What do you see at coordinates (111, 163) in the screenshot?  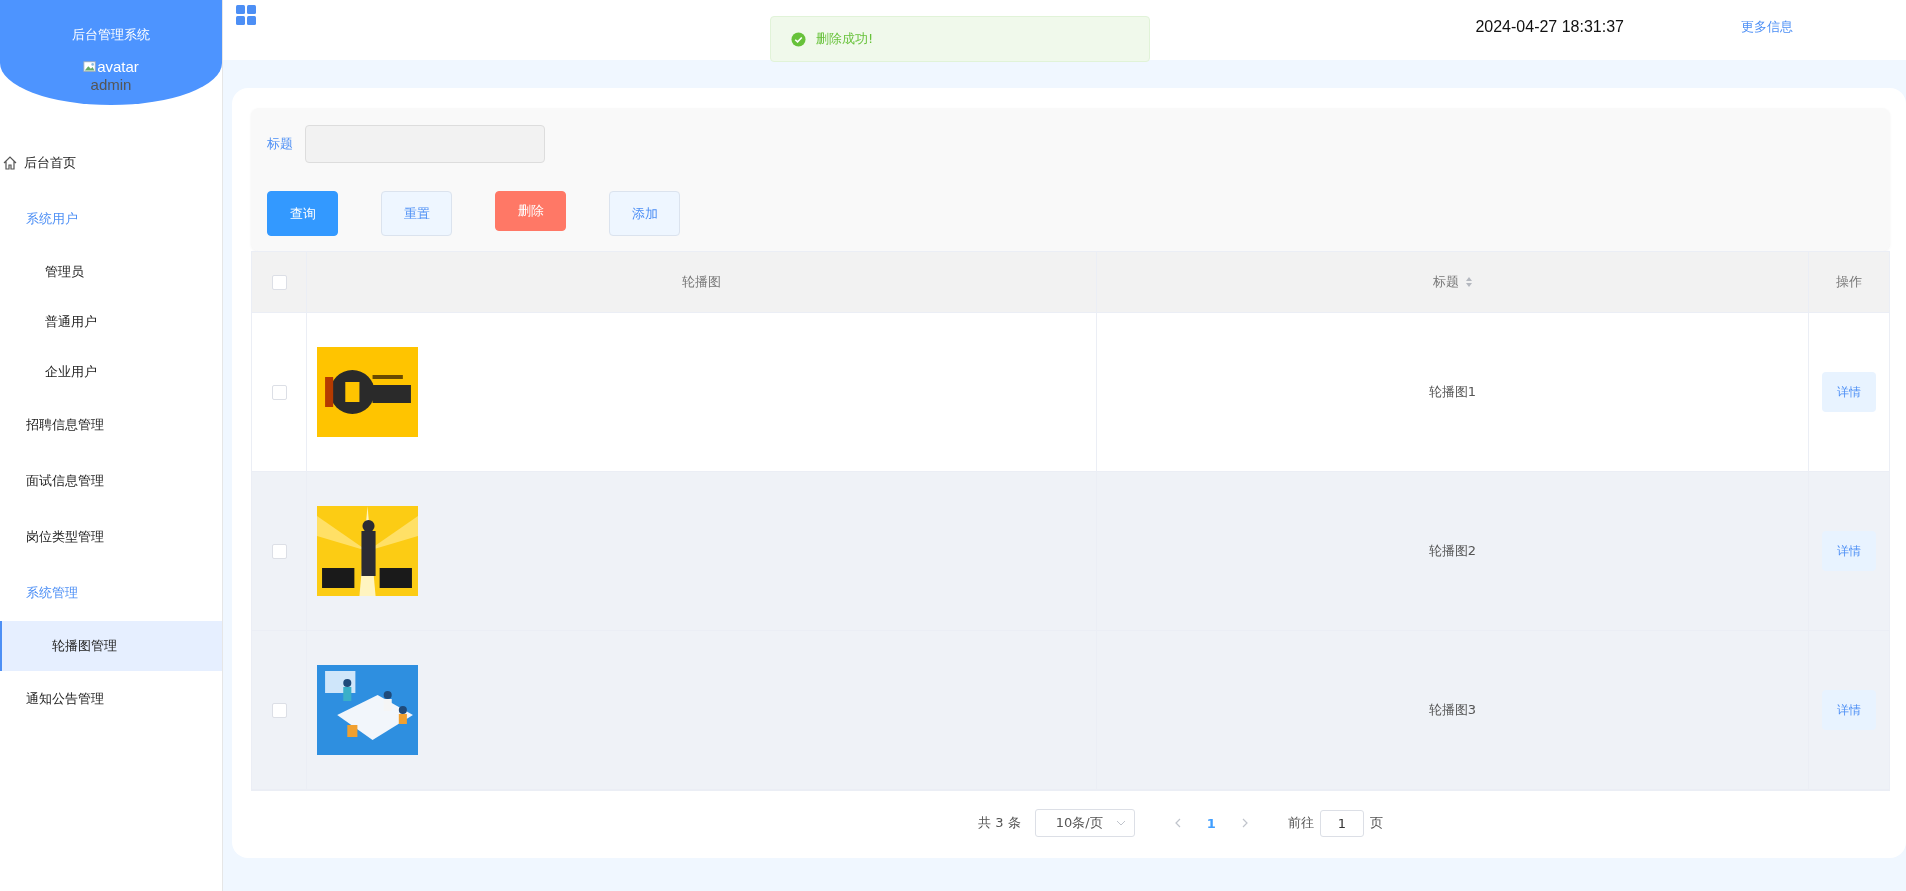 I see `menu-item: 后台首页` at bounding box center [111, 163].